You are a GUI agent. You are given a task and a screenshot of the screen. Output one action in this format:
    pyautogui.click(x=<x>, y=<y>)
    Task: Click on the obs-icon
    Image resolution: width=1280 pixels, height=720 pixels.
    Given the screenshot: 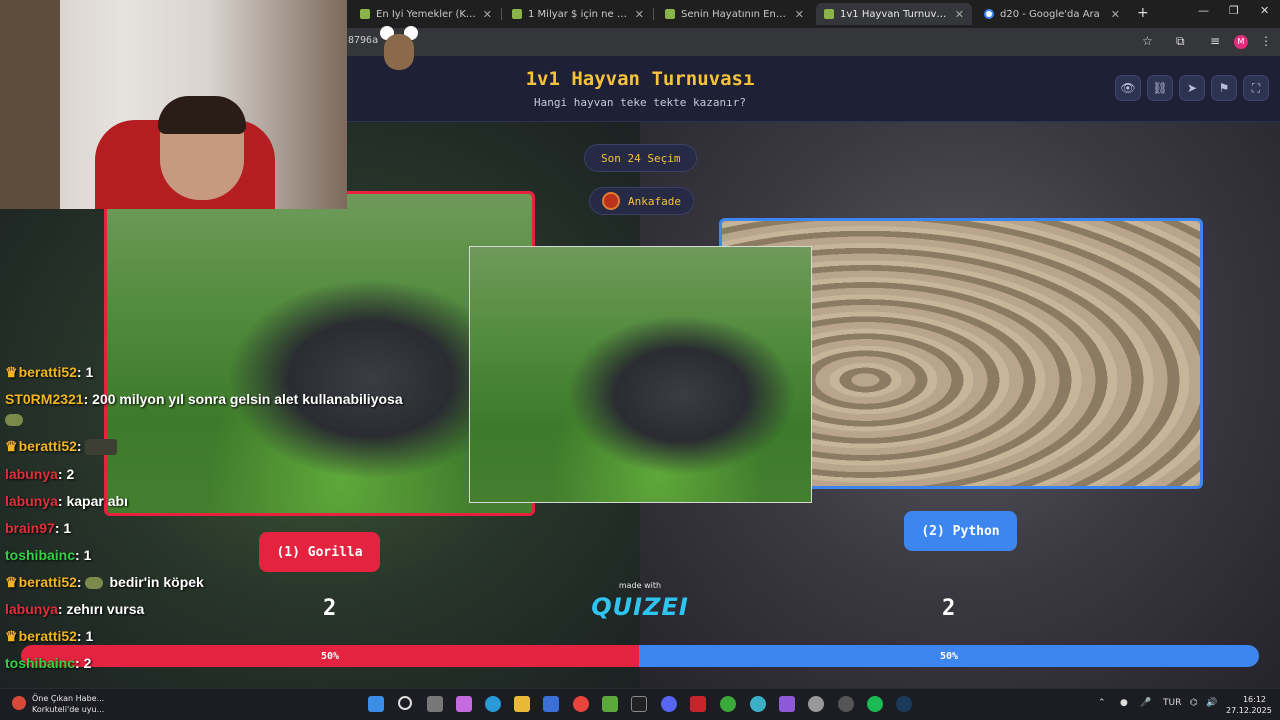 What is the action you would take?
    pyautogui.click(x=846, y=704)
    